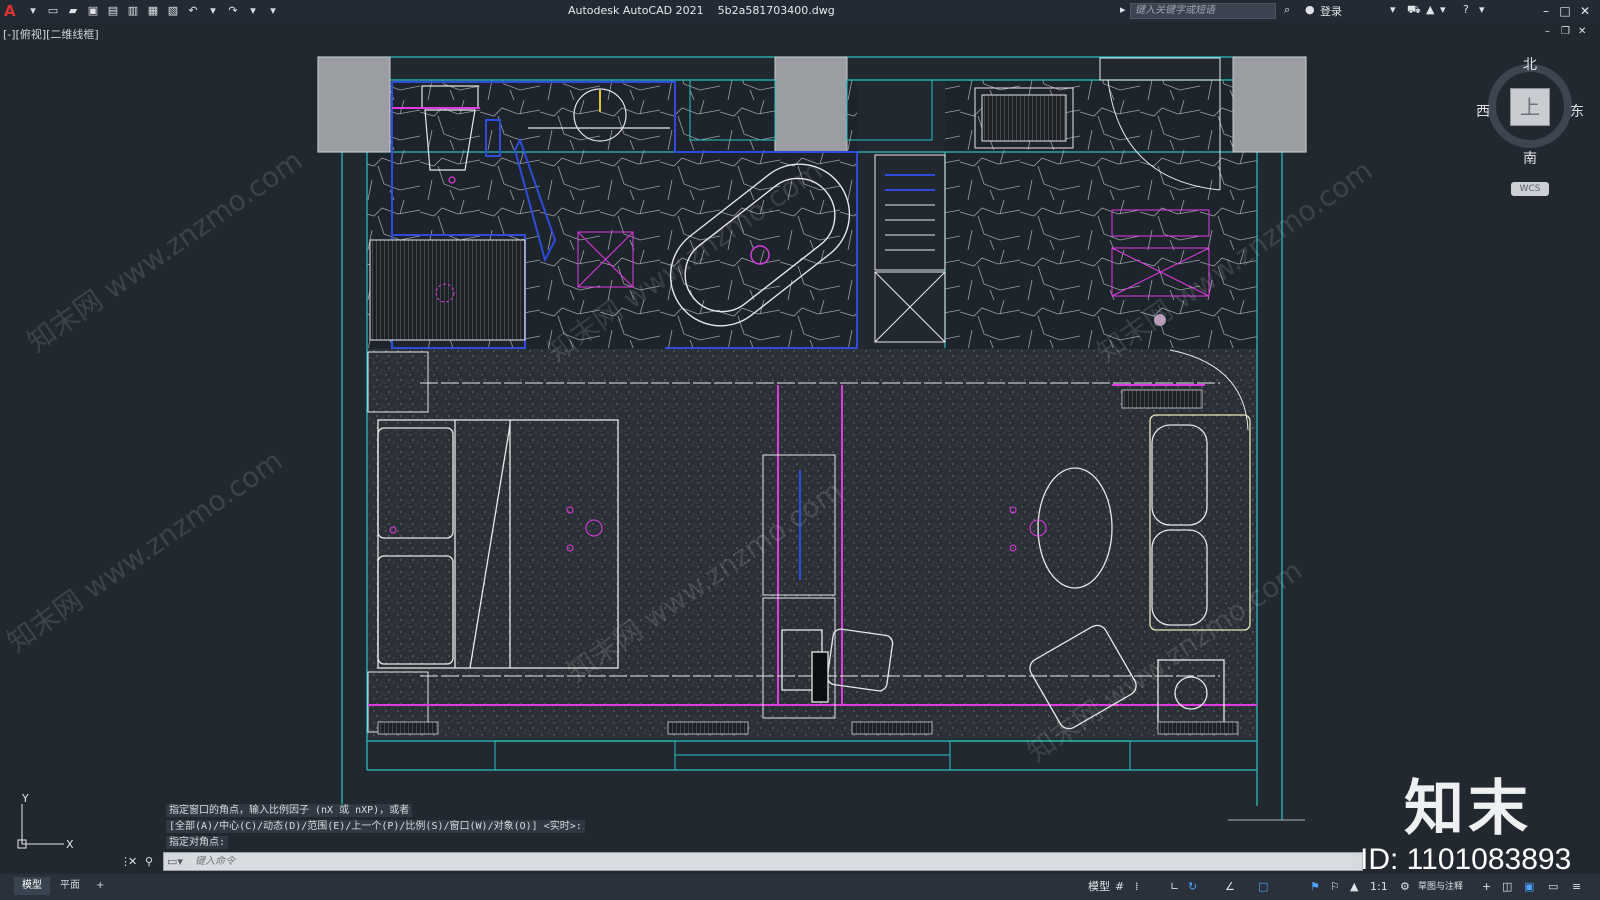 Image resolution: width=1600 pixels, height=900 pixels. What do you see at coordinates (132, 861) in the screenshot?
I see `command-close-icon: ✕` at bounding box center [132, 861].